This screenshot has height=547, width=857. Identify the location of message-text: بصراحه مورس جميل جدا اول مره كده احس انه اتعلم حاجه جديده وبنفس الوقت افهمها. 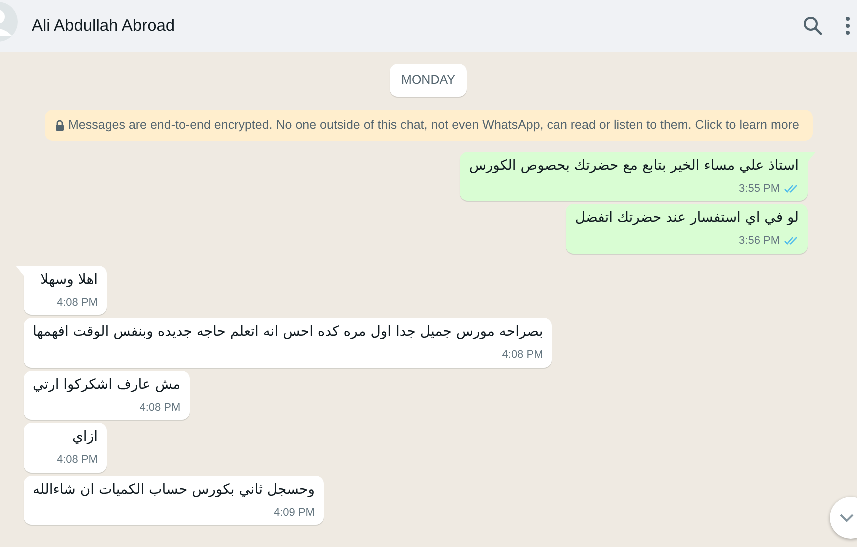
(288, 332).